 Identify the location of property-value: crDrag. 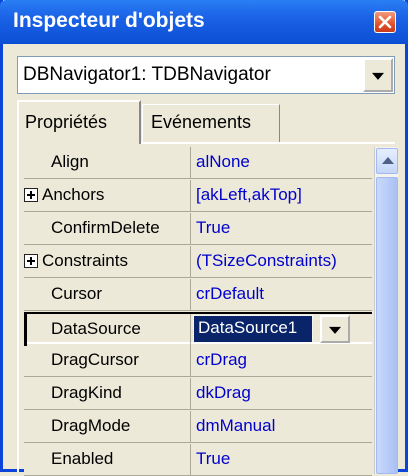
(221, 360).